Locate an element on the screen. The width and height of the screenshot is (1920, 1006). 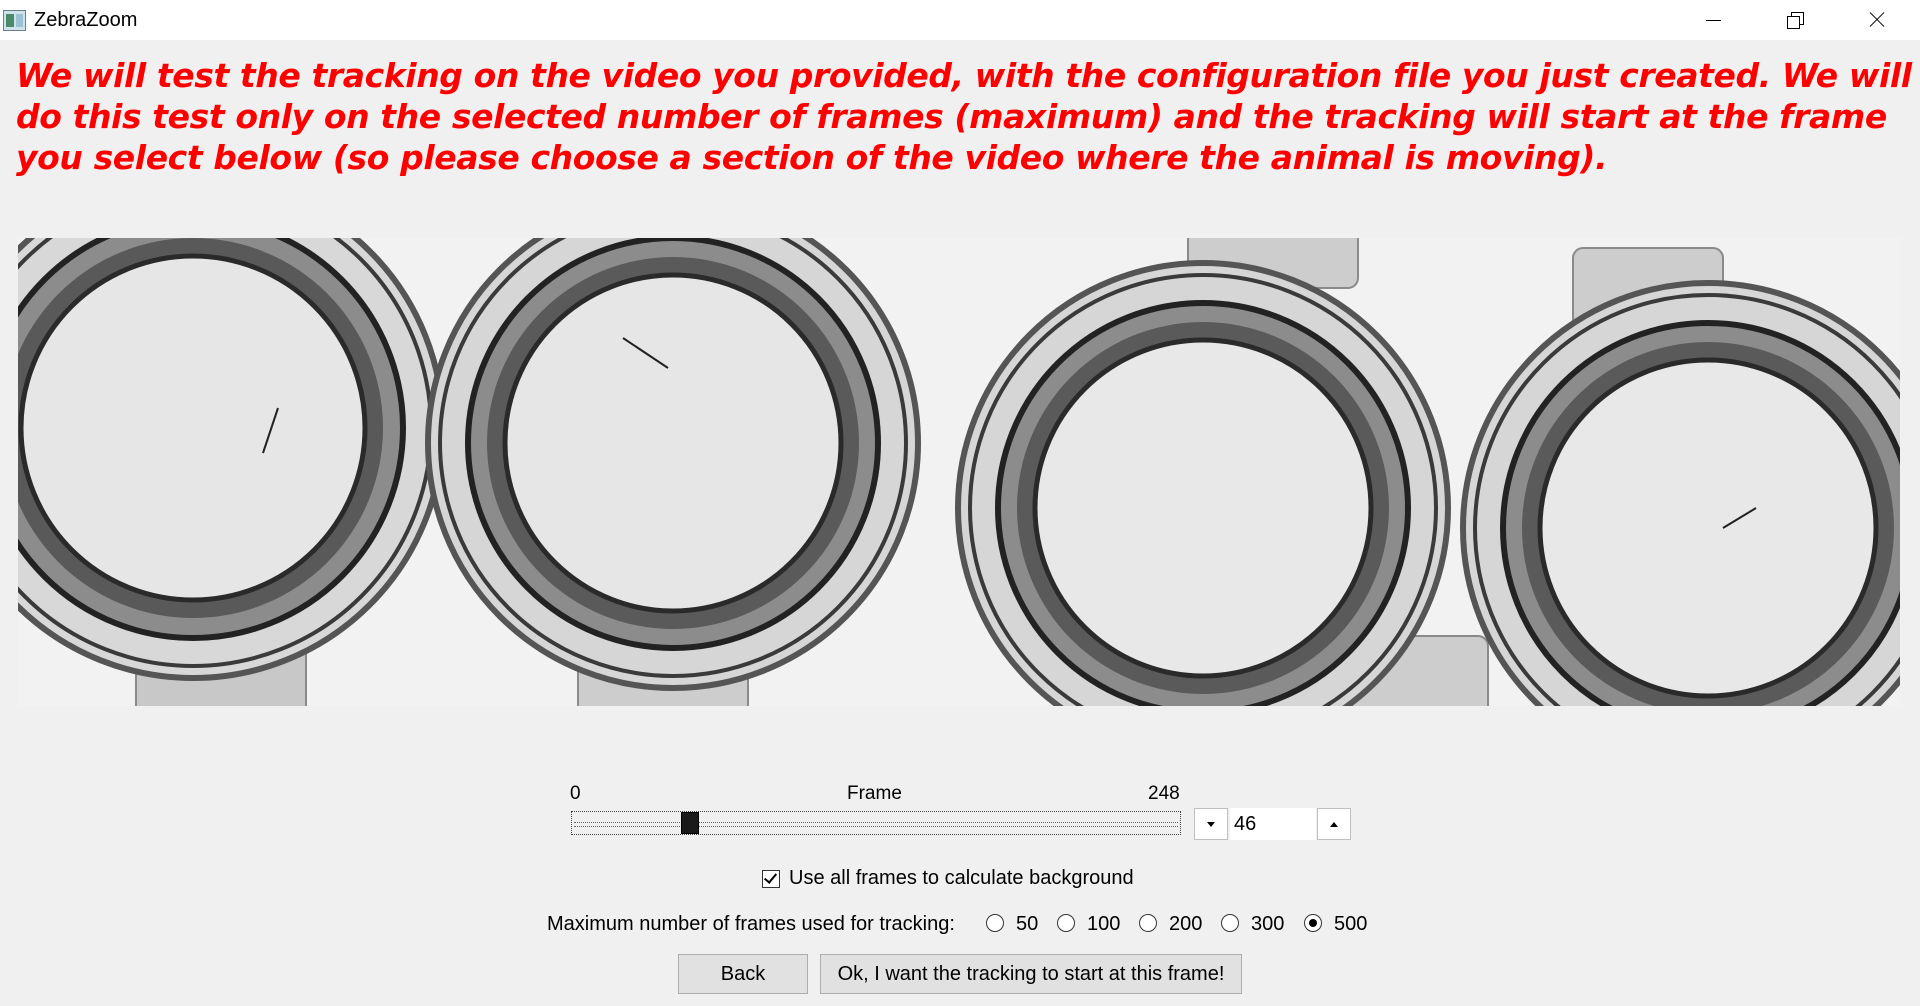
use-all-frames-label: Use all frames to calculate background is located at coordinates (961, 878).